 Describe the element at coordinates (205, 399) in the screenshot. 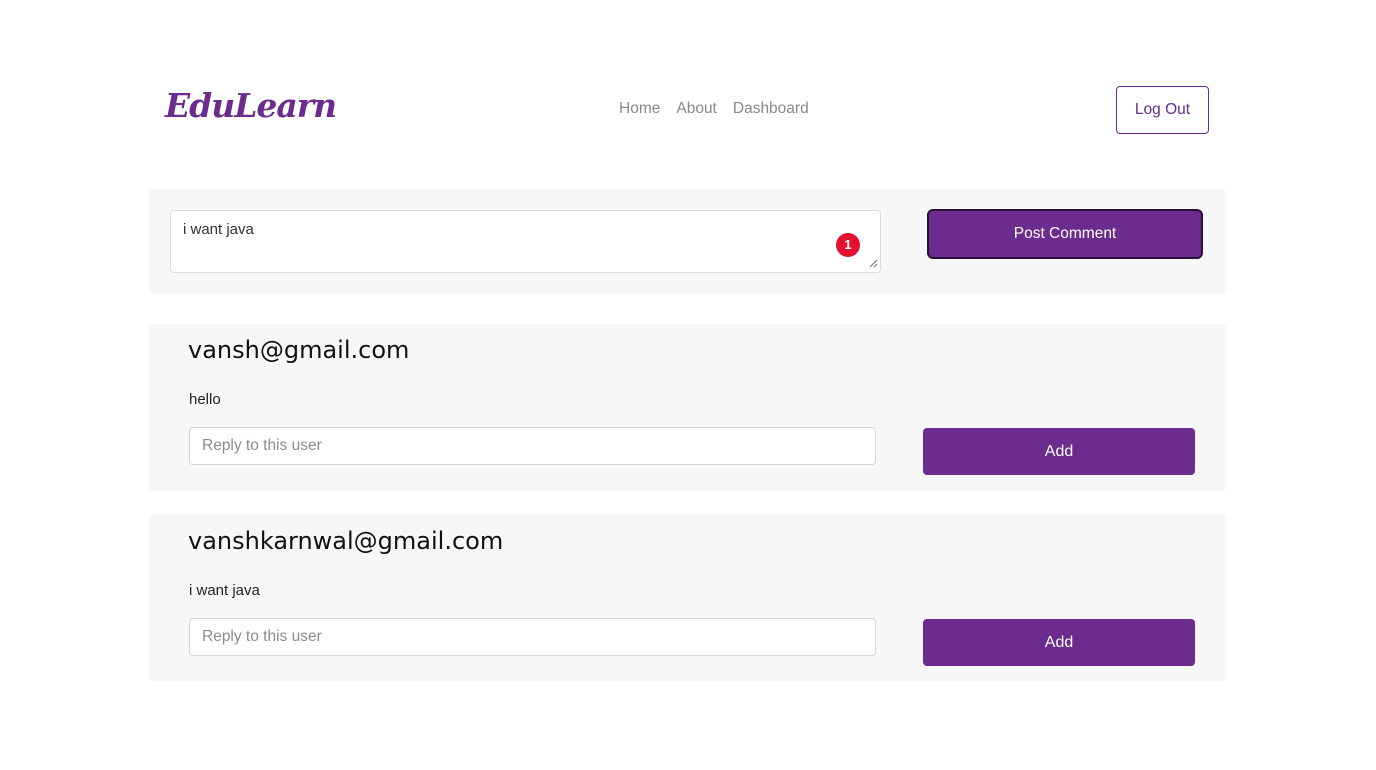

I see `comment-text: hello` at that location.